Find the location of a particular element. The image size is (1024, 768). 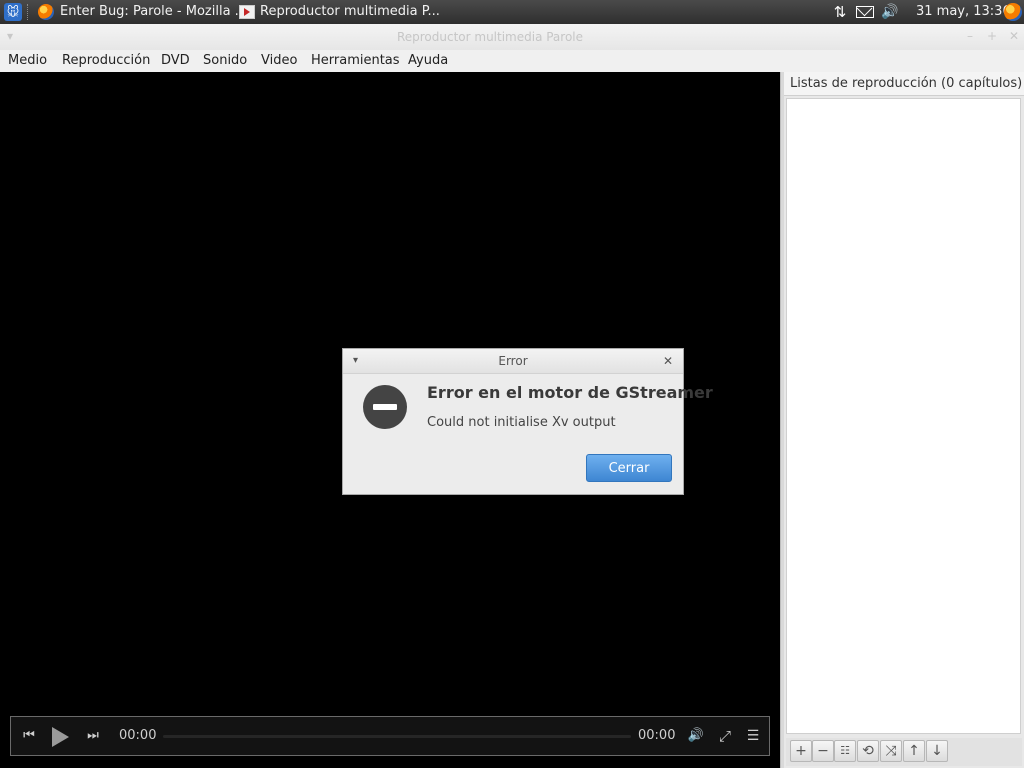

previous-icon: ⏮ is located at coordinates (29, 736).